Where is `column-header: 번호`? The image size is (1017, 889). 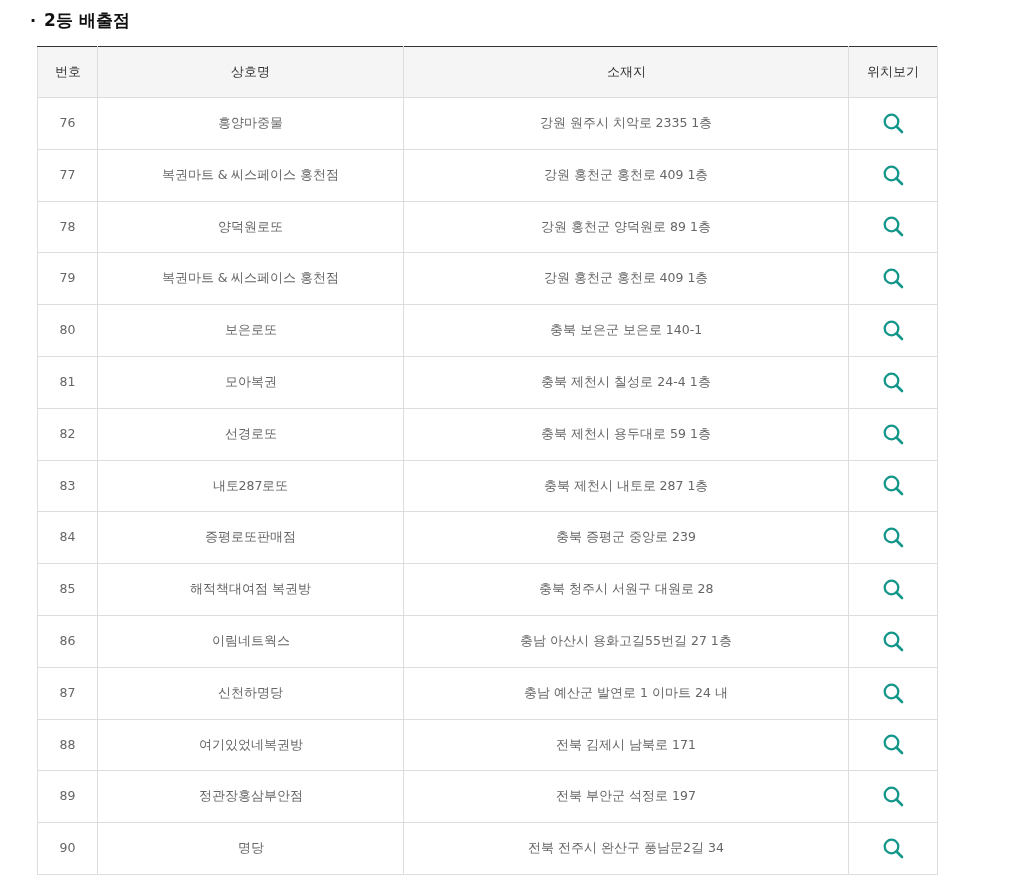
column-header: 번호 is located at coordinates (67, 72).